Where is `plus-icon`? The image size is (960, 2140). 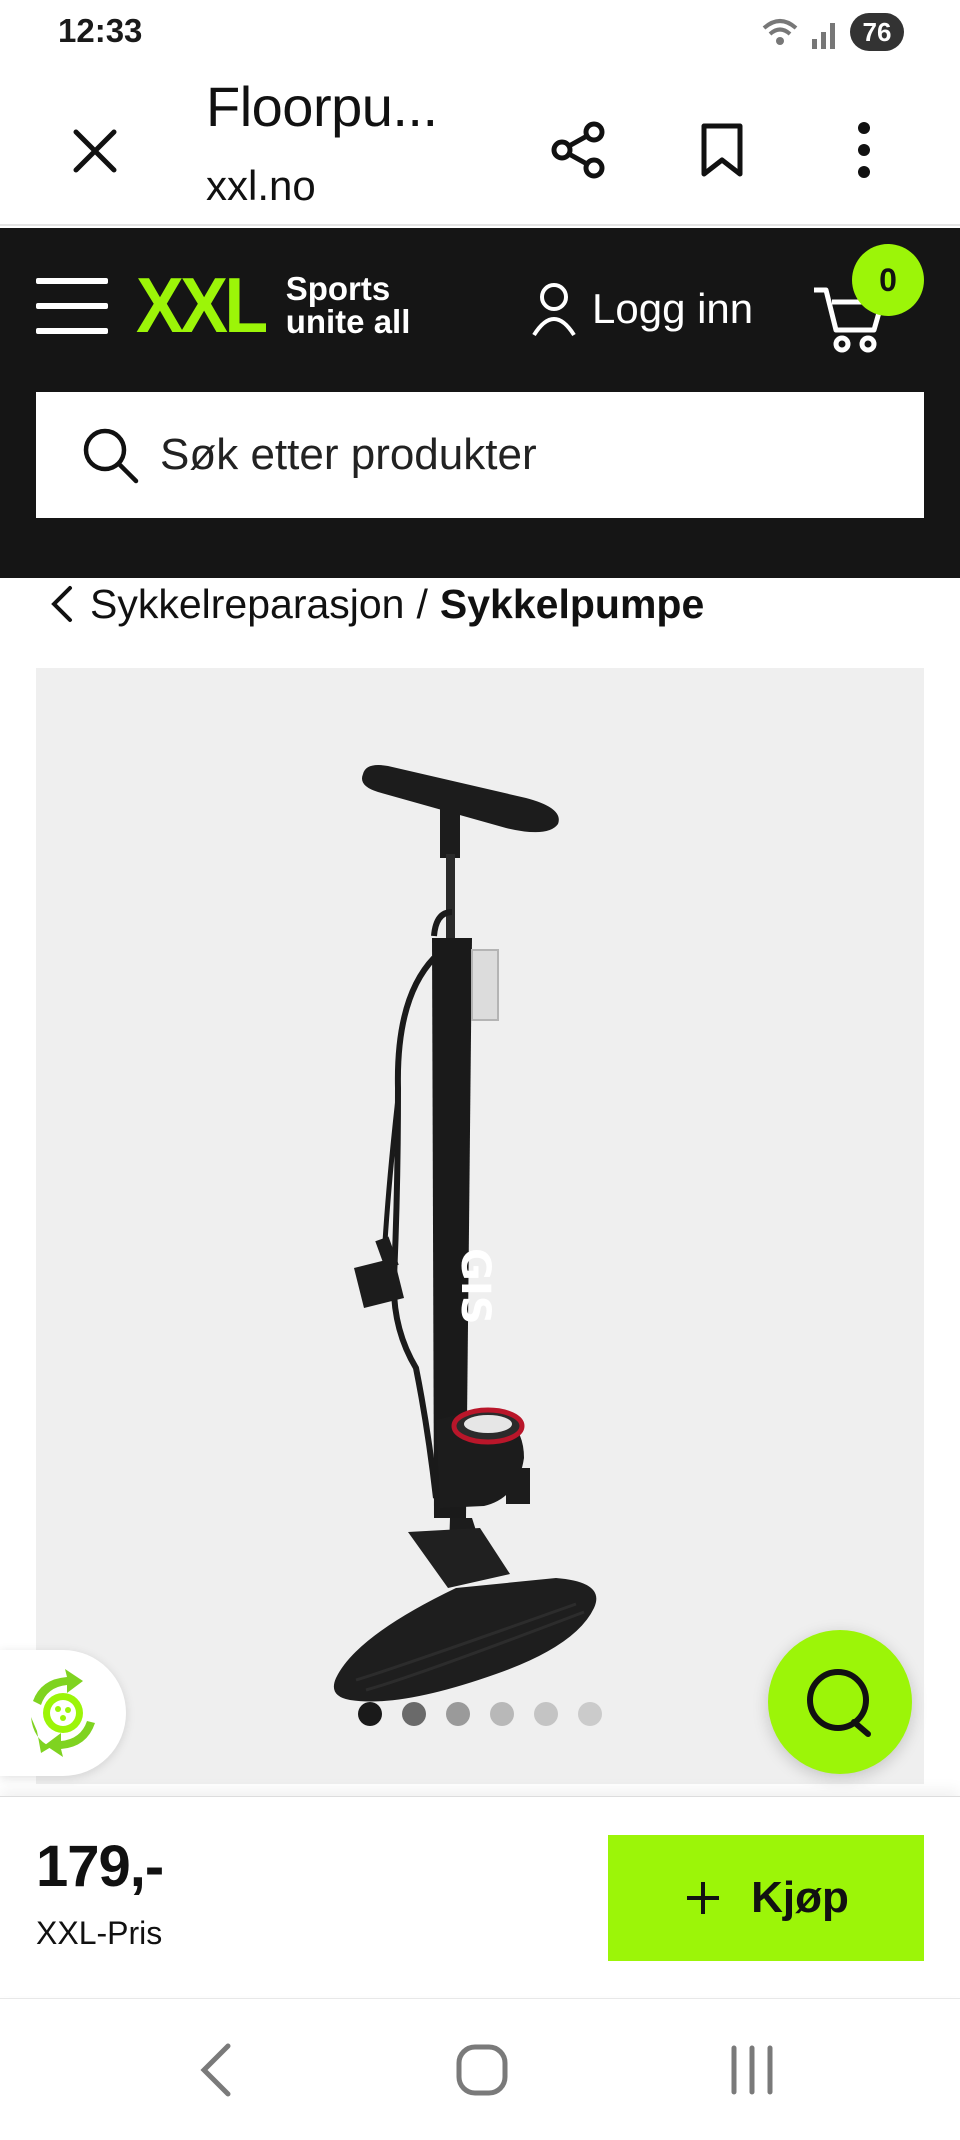
plus-icon is located at coordinates (703, 1898).